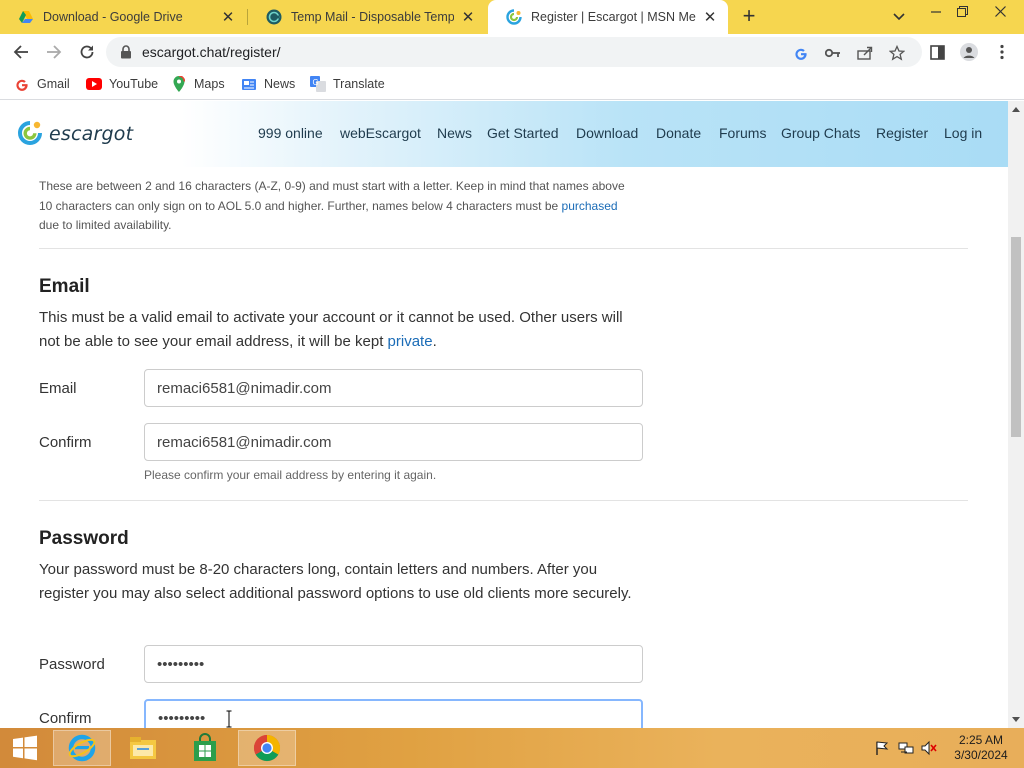  Describe the element at coordinates (865, 53) in the screenshot. I see `share-icon` at that location.